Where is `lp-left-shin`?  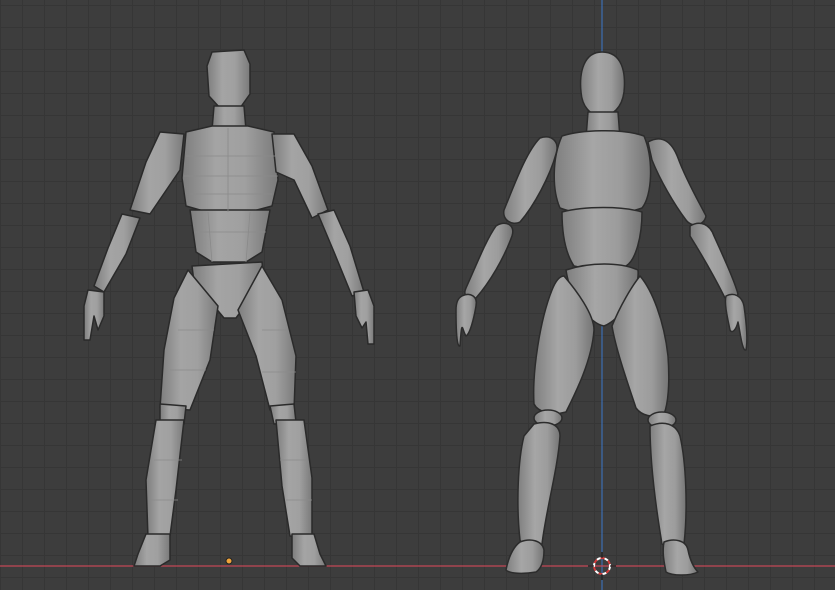 lp-left-shin is located at coordinates (165, 479).